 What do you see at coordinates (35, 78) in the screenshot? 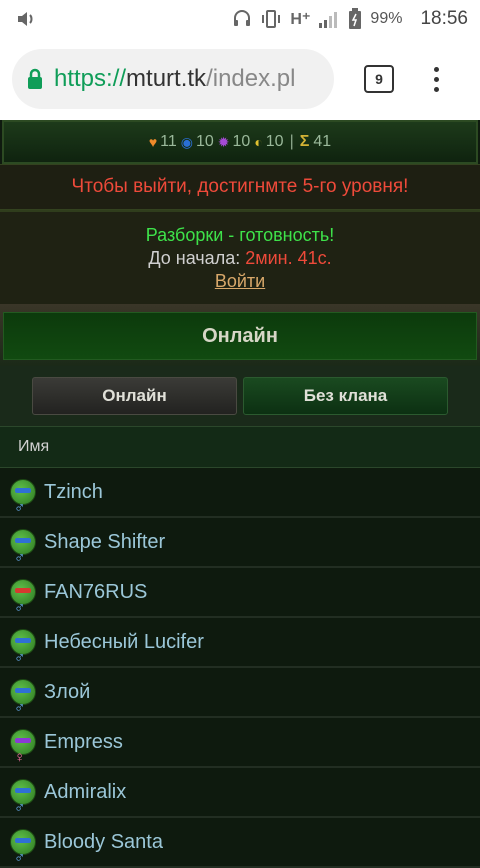
I see `lock-icon` at bounding box center [35, 78].